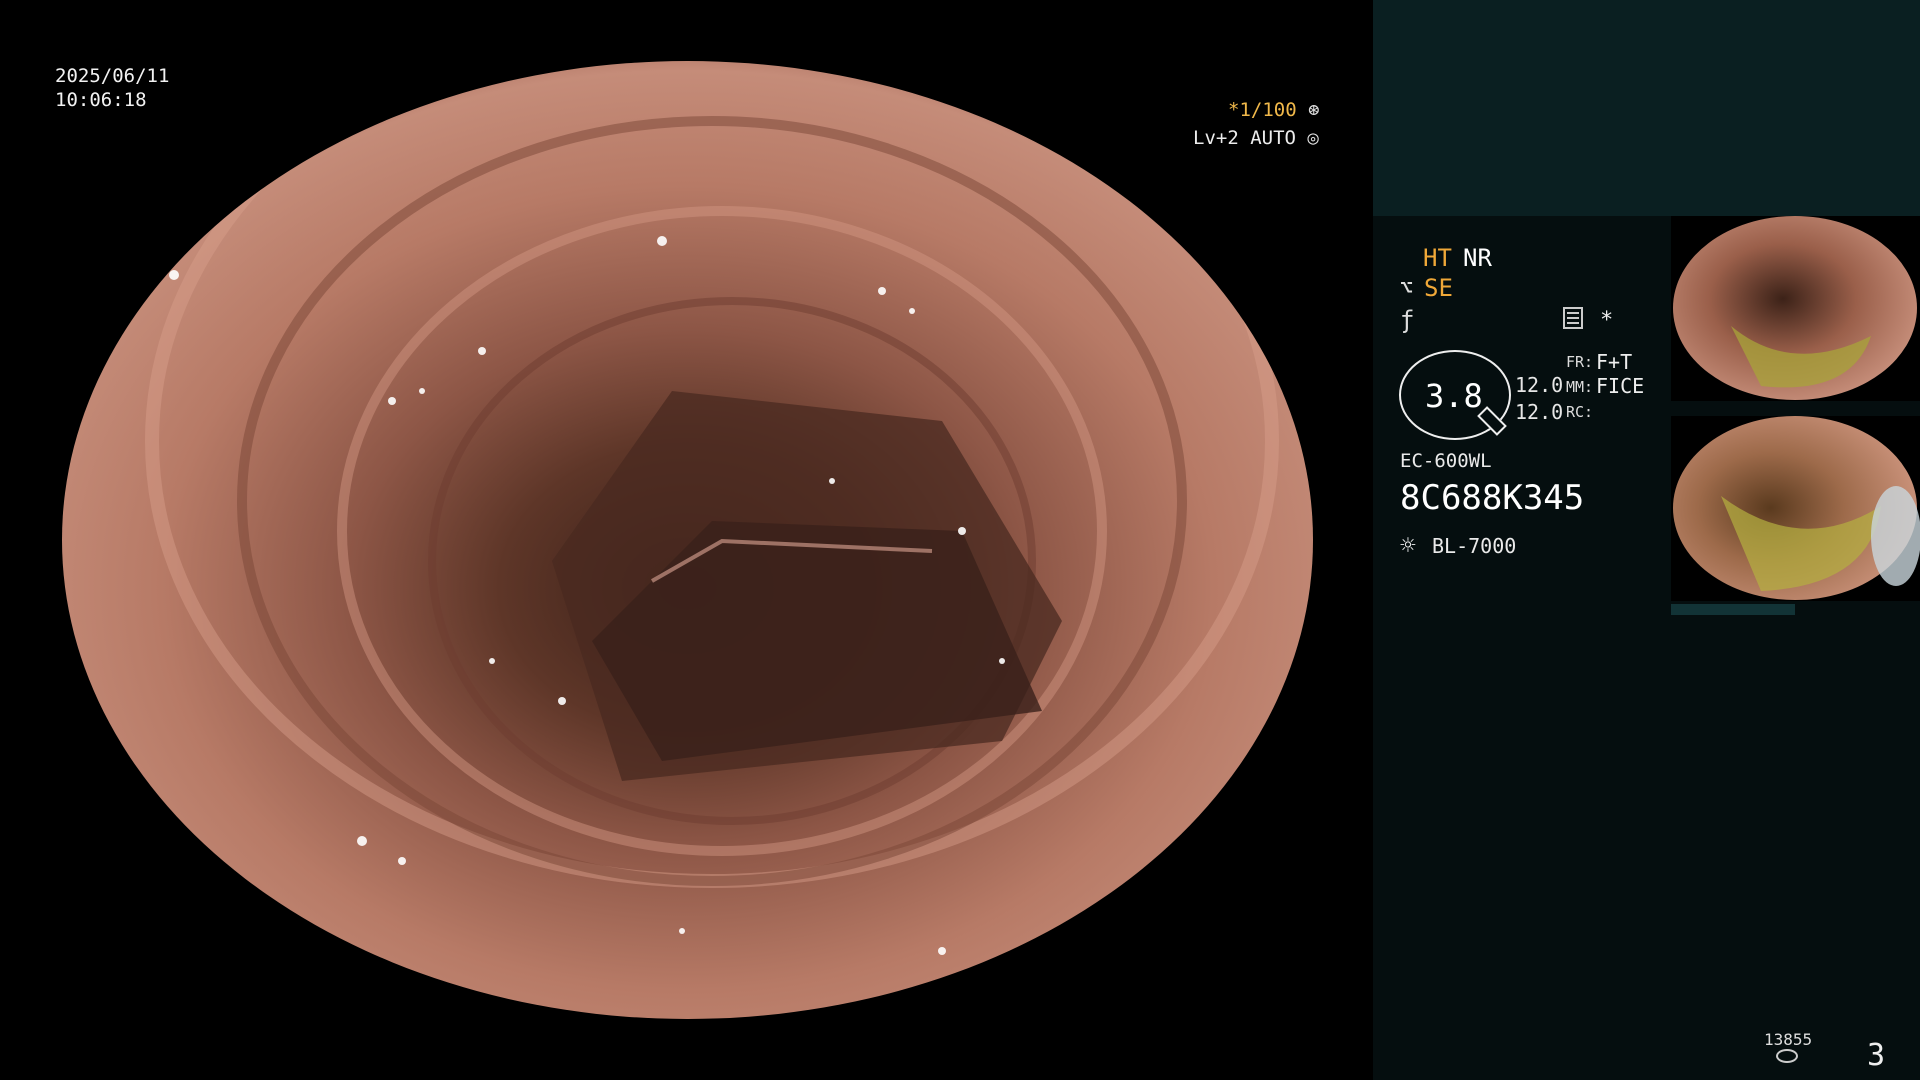 The height and width of the screenshot is (1080, 1920). What do you see at coordinates (1407, 288) in the screenshot?
I see `structure-enhance-icon: ⌥` at bounding box center [1407, 288].